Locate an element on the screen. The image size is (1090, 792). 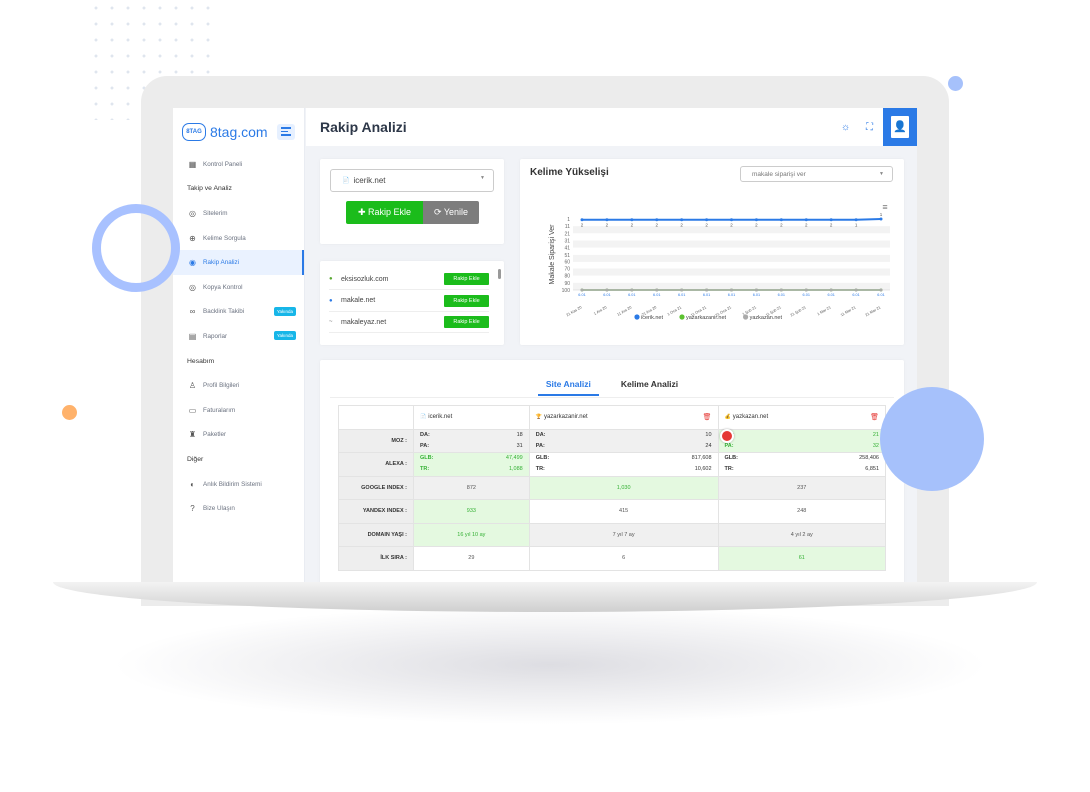
sidebar-item-kontrol-paneli: ▦ Kontrol Paneli is located at coordinates (238, 164).